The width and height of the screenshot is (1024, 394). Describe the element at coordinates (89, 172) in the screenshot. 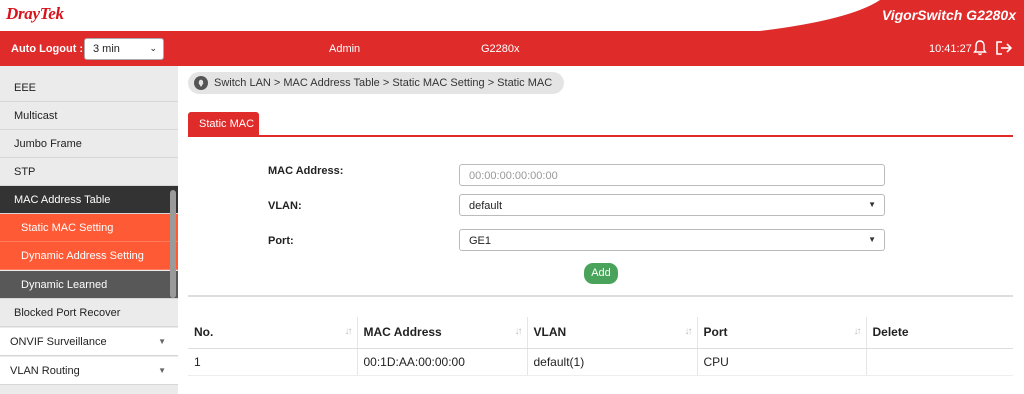

I see `sidebar-item-stp: STP` at that location.